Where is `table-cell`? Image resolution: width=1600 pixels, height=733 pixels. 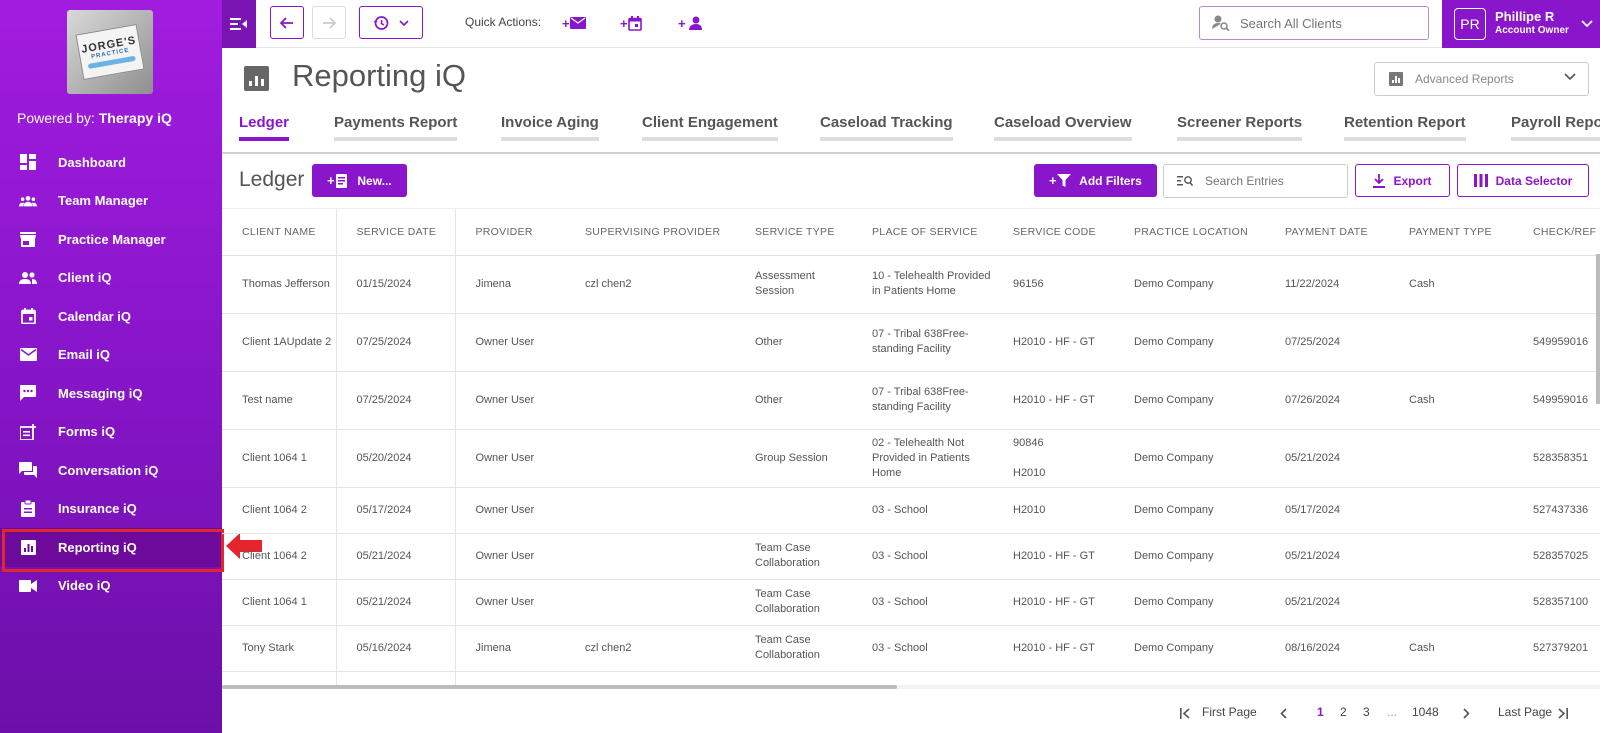 table-cell is located at coordinates (650, 510).